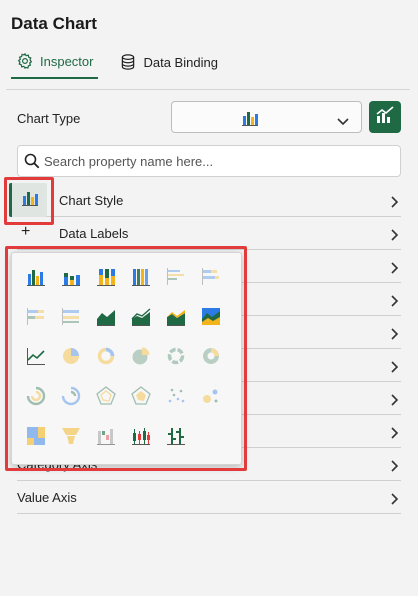 This screenshot has width=418, height=596. I want to click on tab-data-binding: Data Binding, so click(168, 65).